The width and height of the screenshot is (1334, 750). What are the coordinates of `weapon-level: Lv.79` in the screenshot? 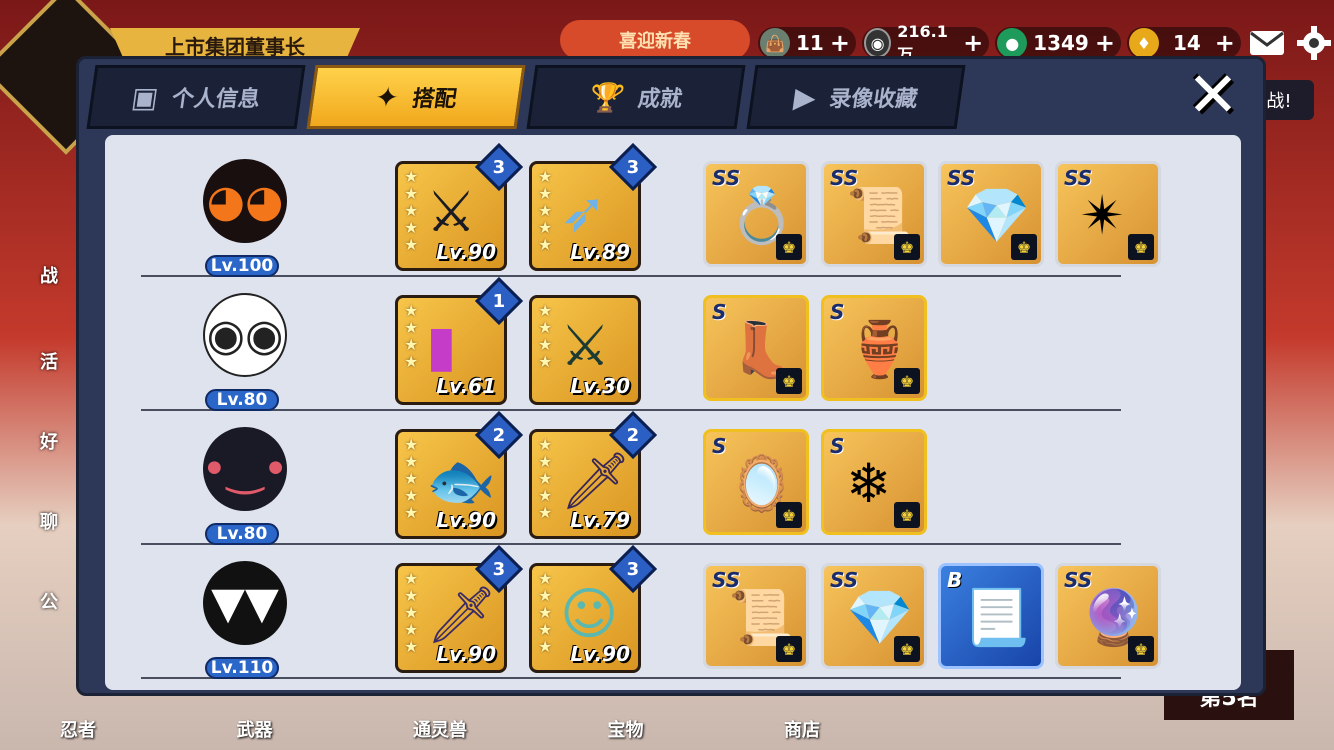 It's located at (600, 520).